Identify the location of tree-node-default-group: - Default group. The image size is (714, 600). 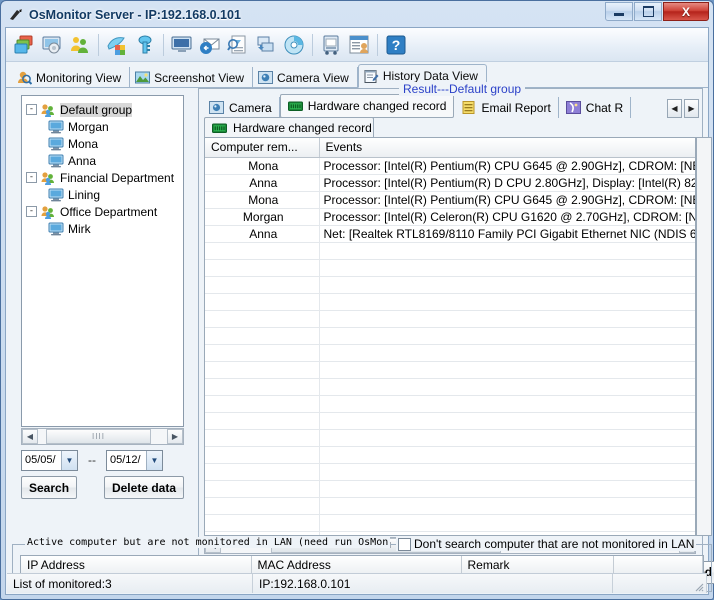
(103, 109).